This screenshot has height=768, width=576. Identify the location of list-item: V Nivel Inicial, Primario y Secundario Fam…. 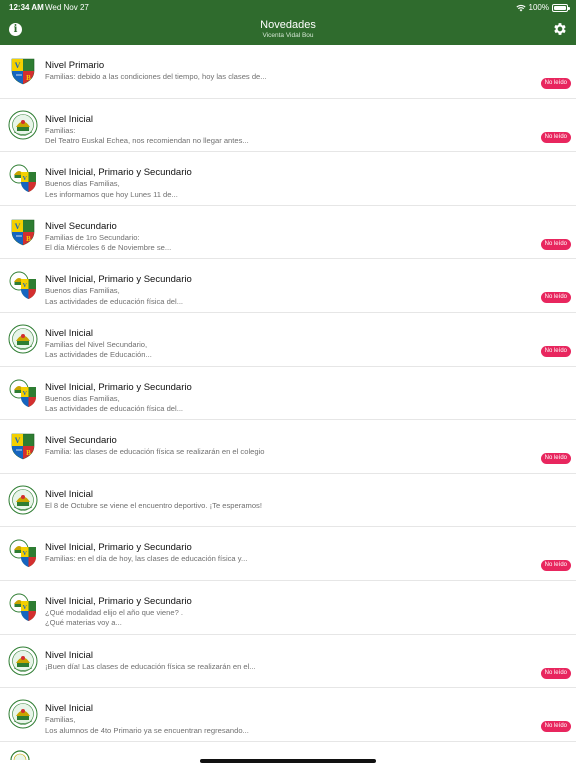
(288, 554).